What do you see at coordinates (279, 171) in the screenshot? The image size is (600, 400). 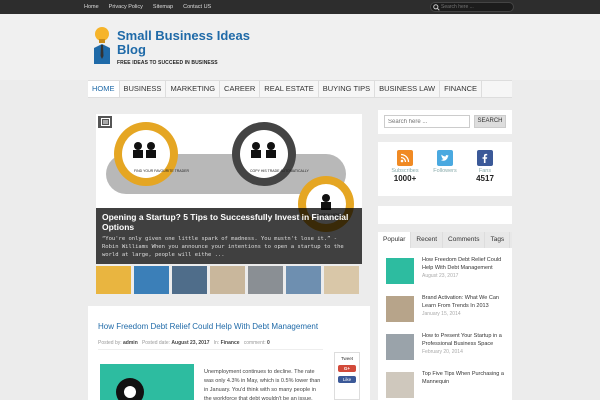 I see `diagram-label-2: COPY HIS TRADE AUTOMATICALLY` at bounding box center [279, 171].